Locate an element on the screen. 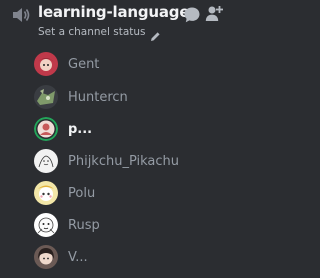 This screenshot has width=320, height=278. sketch-avatar is located at coordinates (46, 161).